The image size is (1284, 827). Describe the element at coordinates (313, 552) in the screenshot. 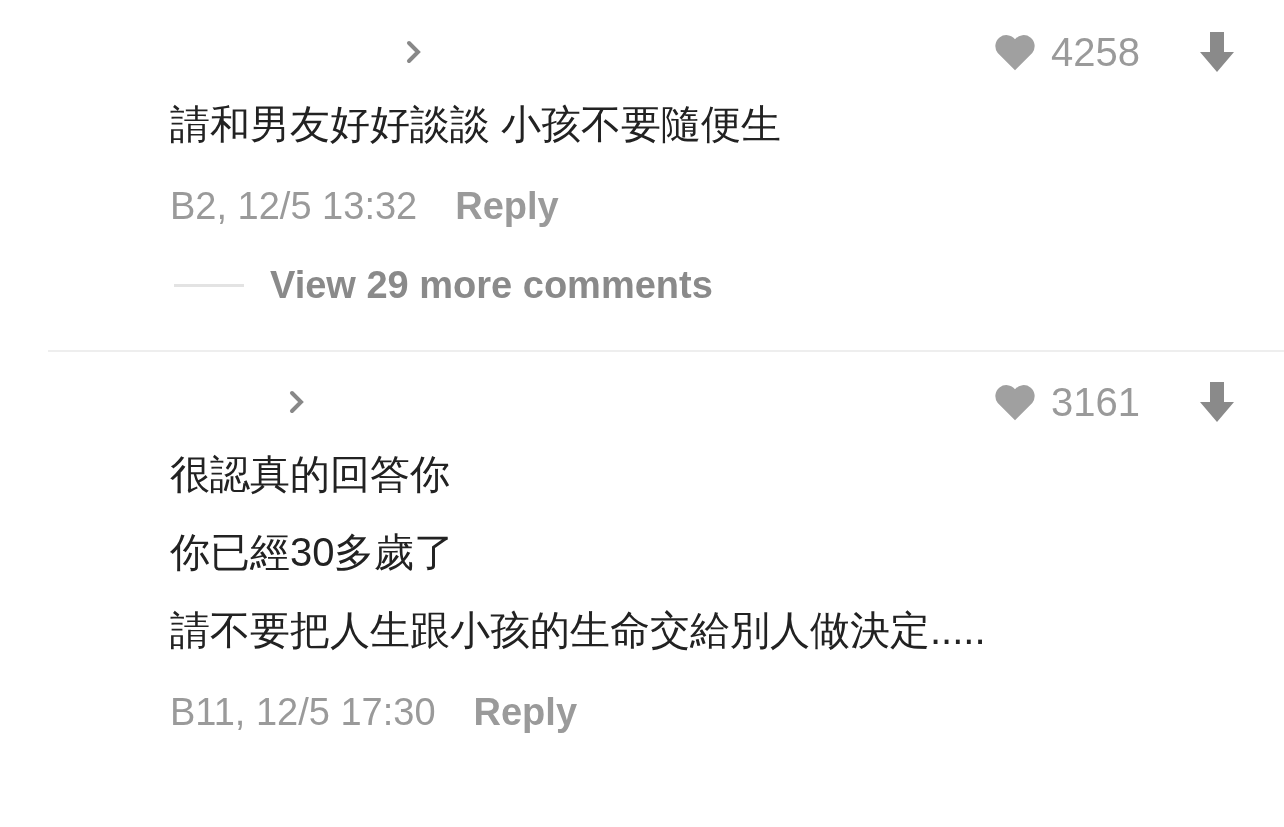

I see `comment-text: 你已經30多歲了` at that location.